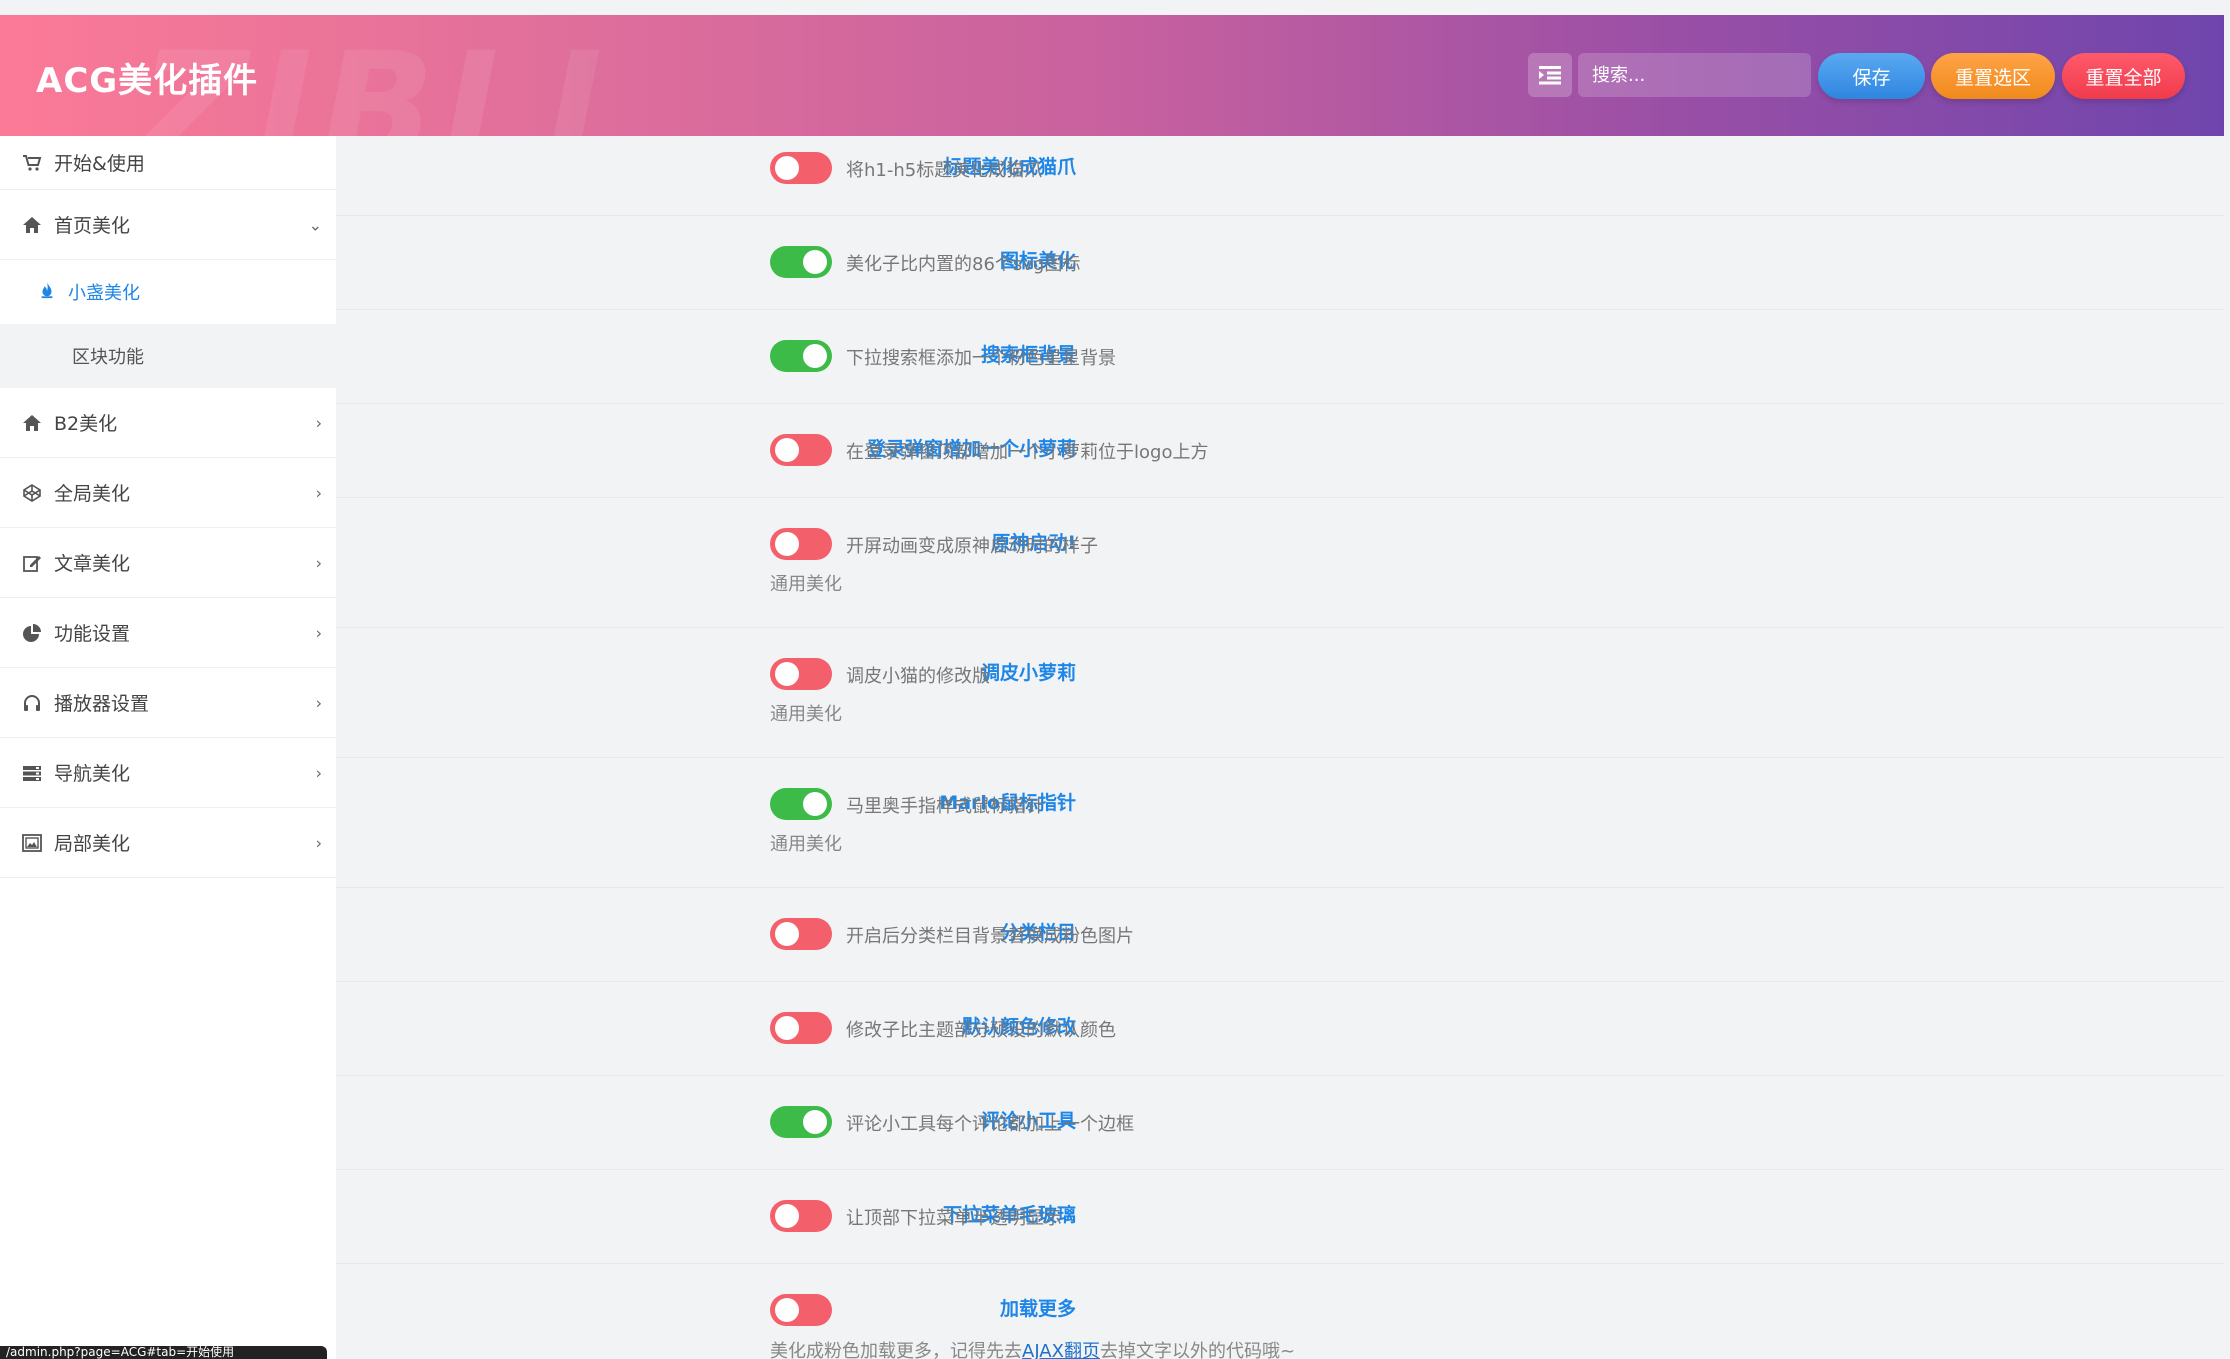 The width and height of the screenshot is (2230, 1359). I want to click on sidebar-item-home: 首页美化 ⌄, so click(168, 225).